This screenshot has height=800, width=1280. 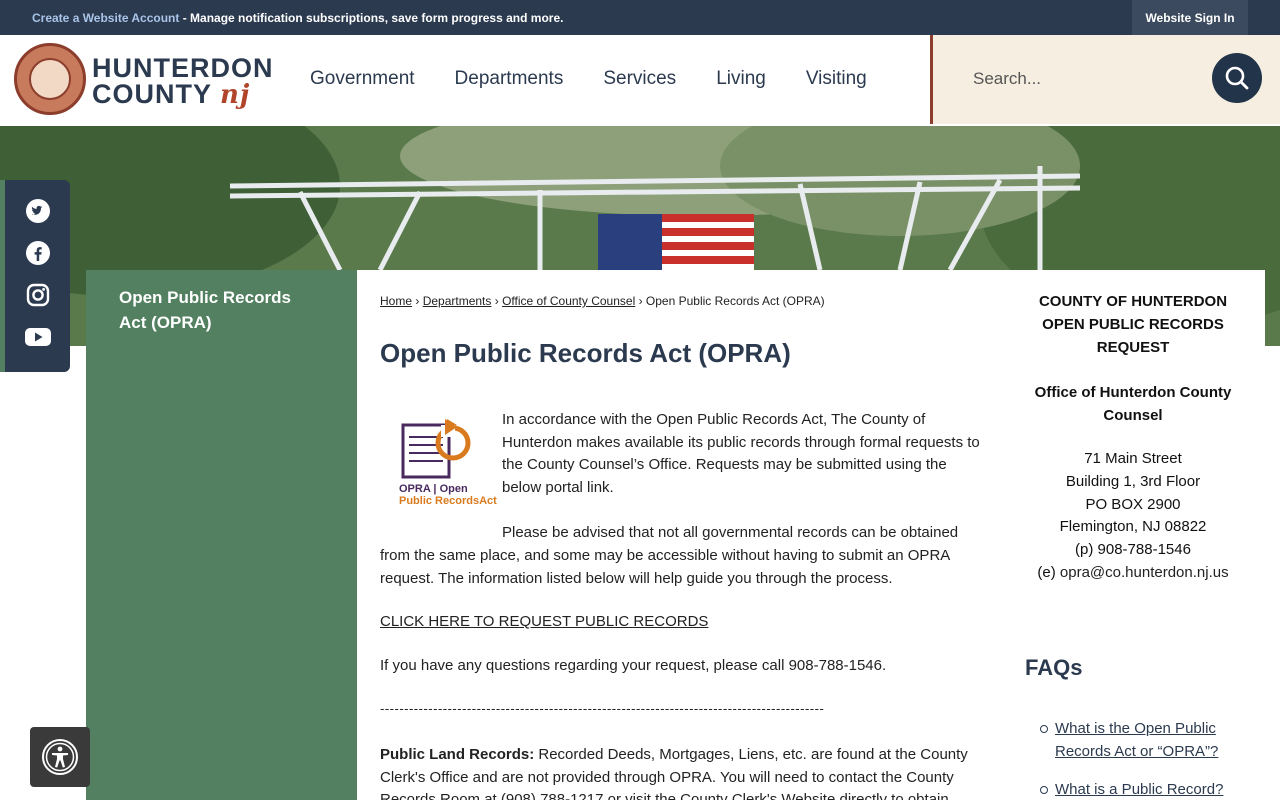 What do you see at coordinates (568, 301) in the screenshot?
I see `breadcrumb-office: Office of County Counsel` at bounding box center [568, 301].